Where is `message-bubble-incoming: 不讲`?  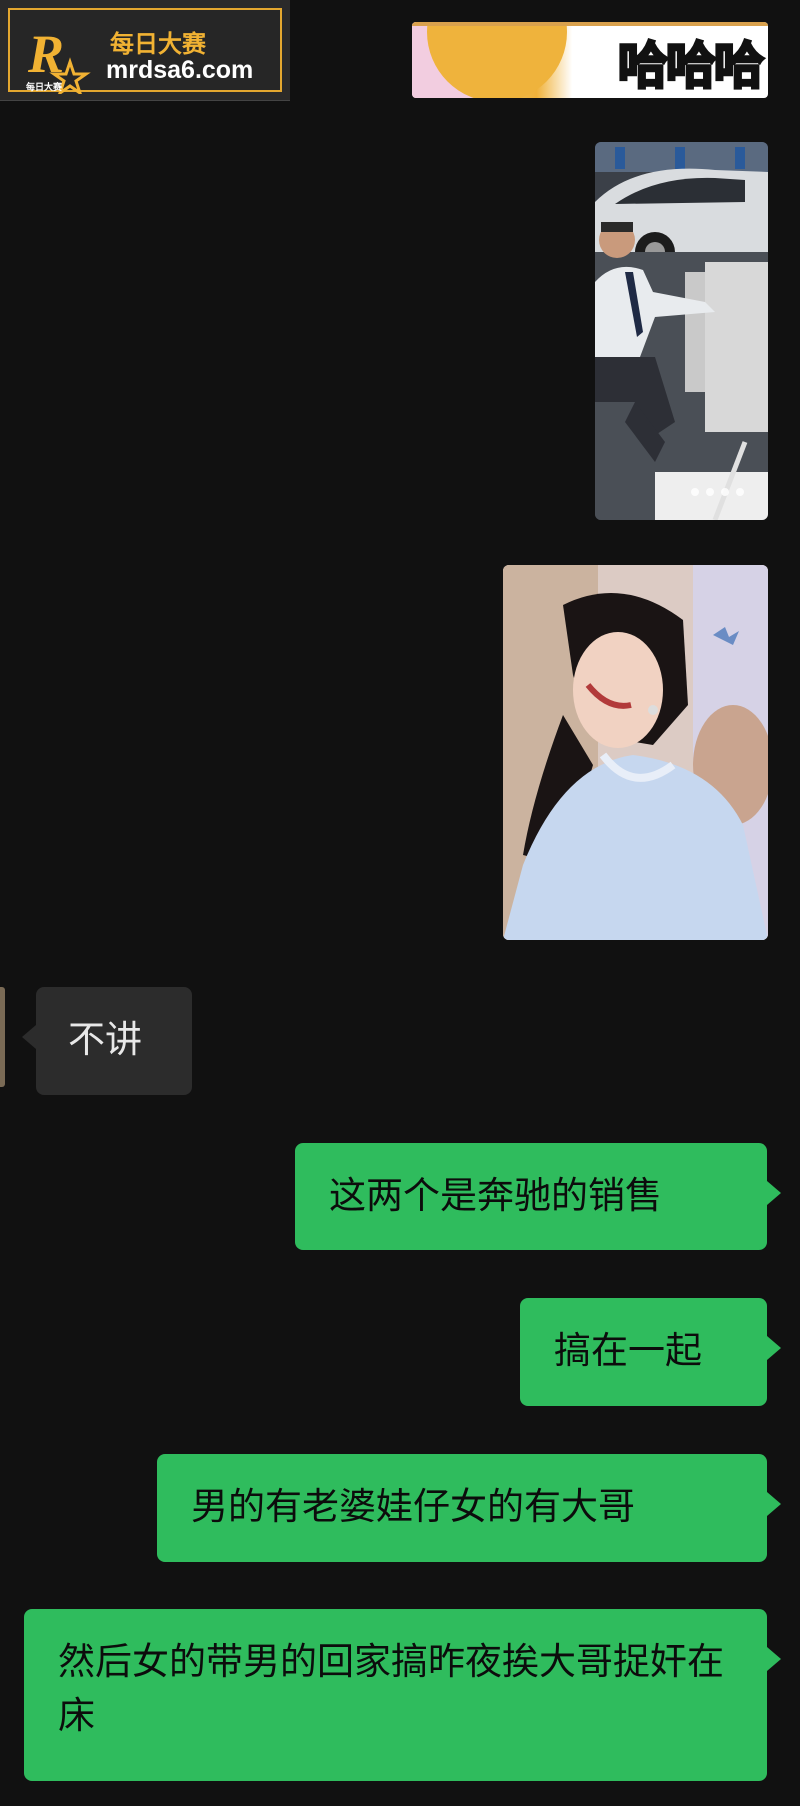
message-bubble-incoming: 不讲 is located at coordinates (107, 1041).